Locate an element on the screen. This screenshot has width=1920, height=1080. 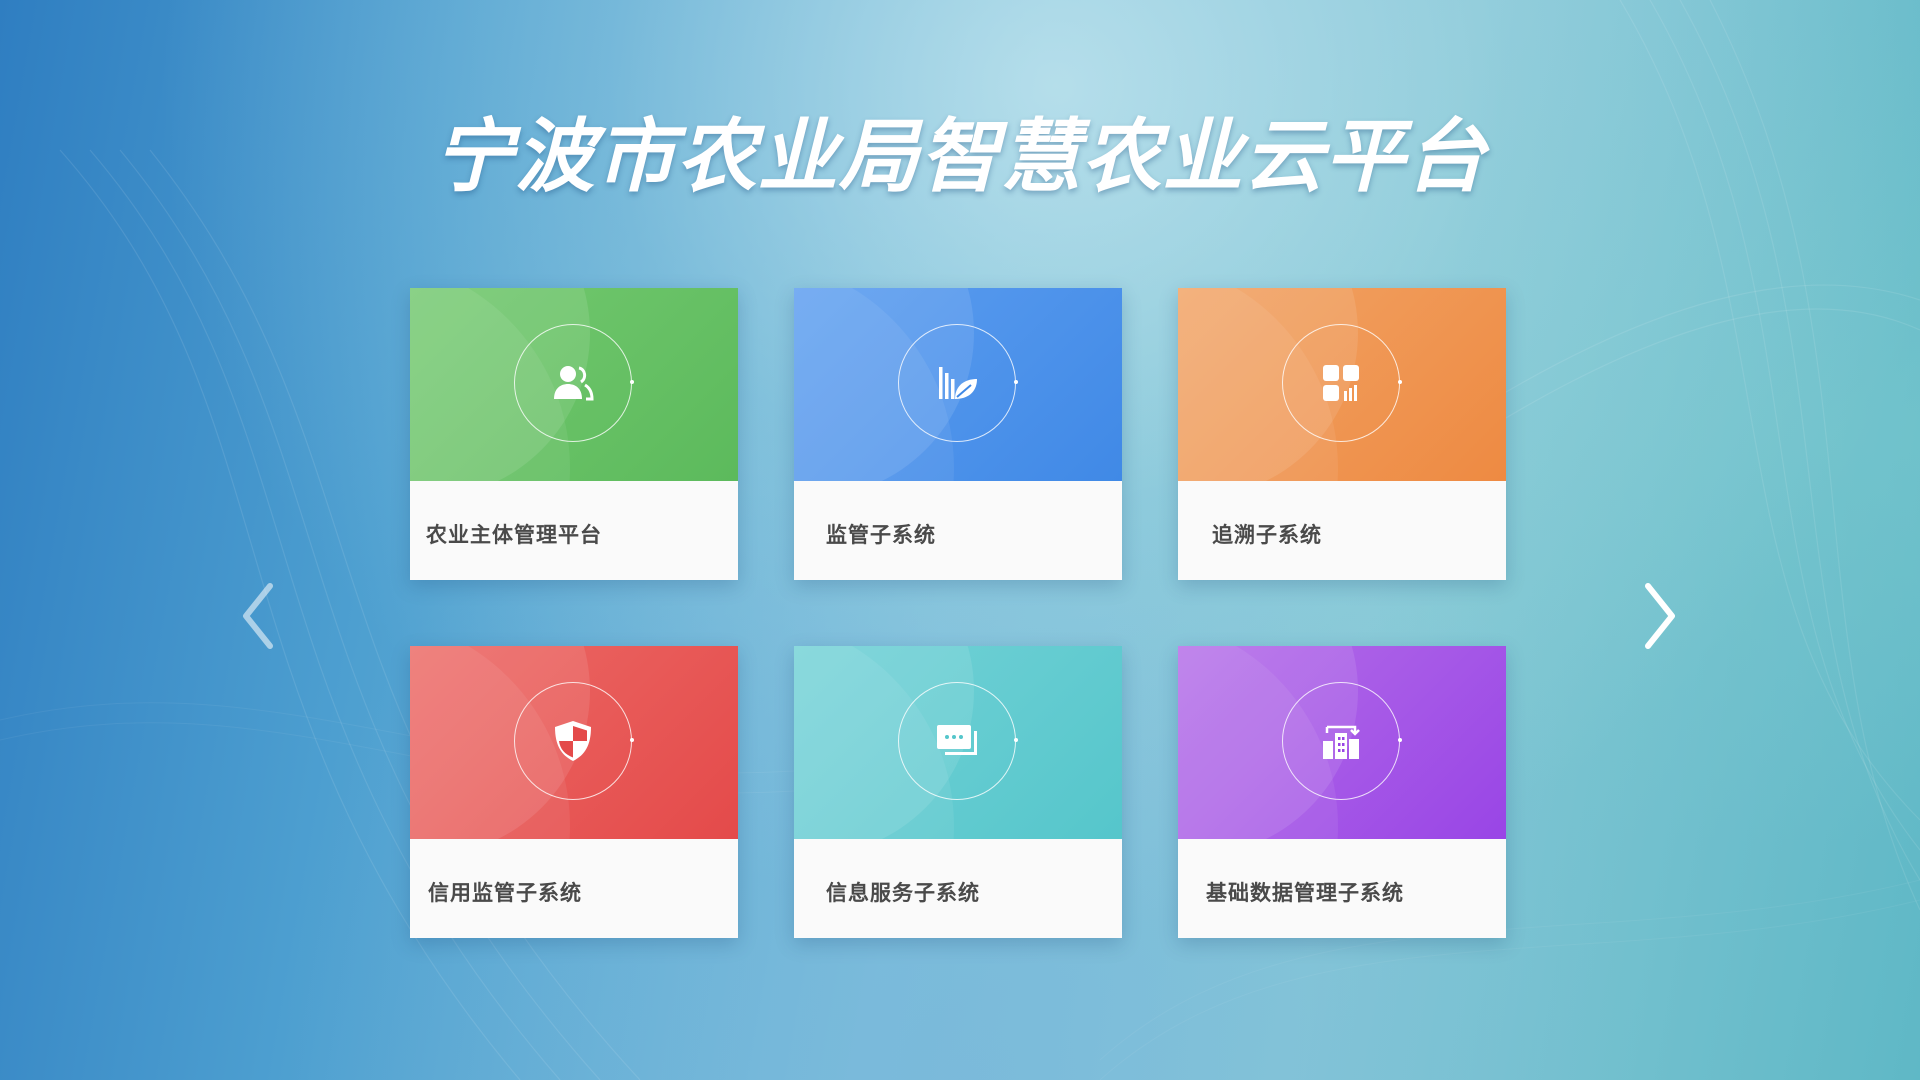
card-traceability-subsystem: 追溯子系统 is located at coordinates (1342, 434).